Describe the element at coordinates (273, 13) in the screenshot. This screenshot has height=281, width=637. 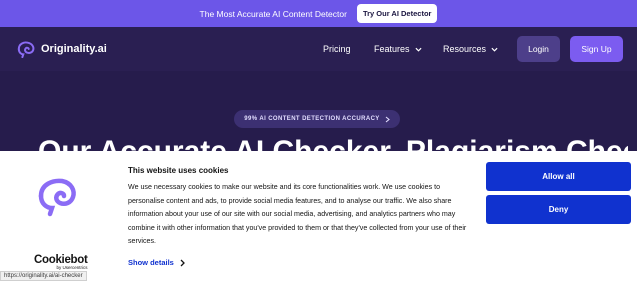
I see `promo-text: The Most Accurate AI Content Detector` at that location.